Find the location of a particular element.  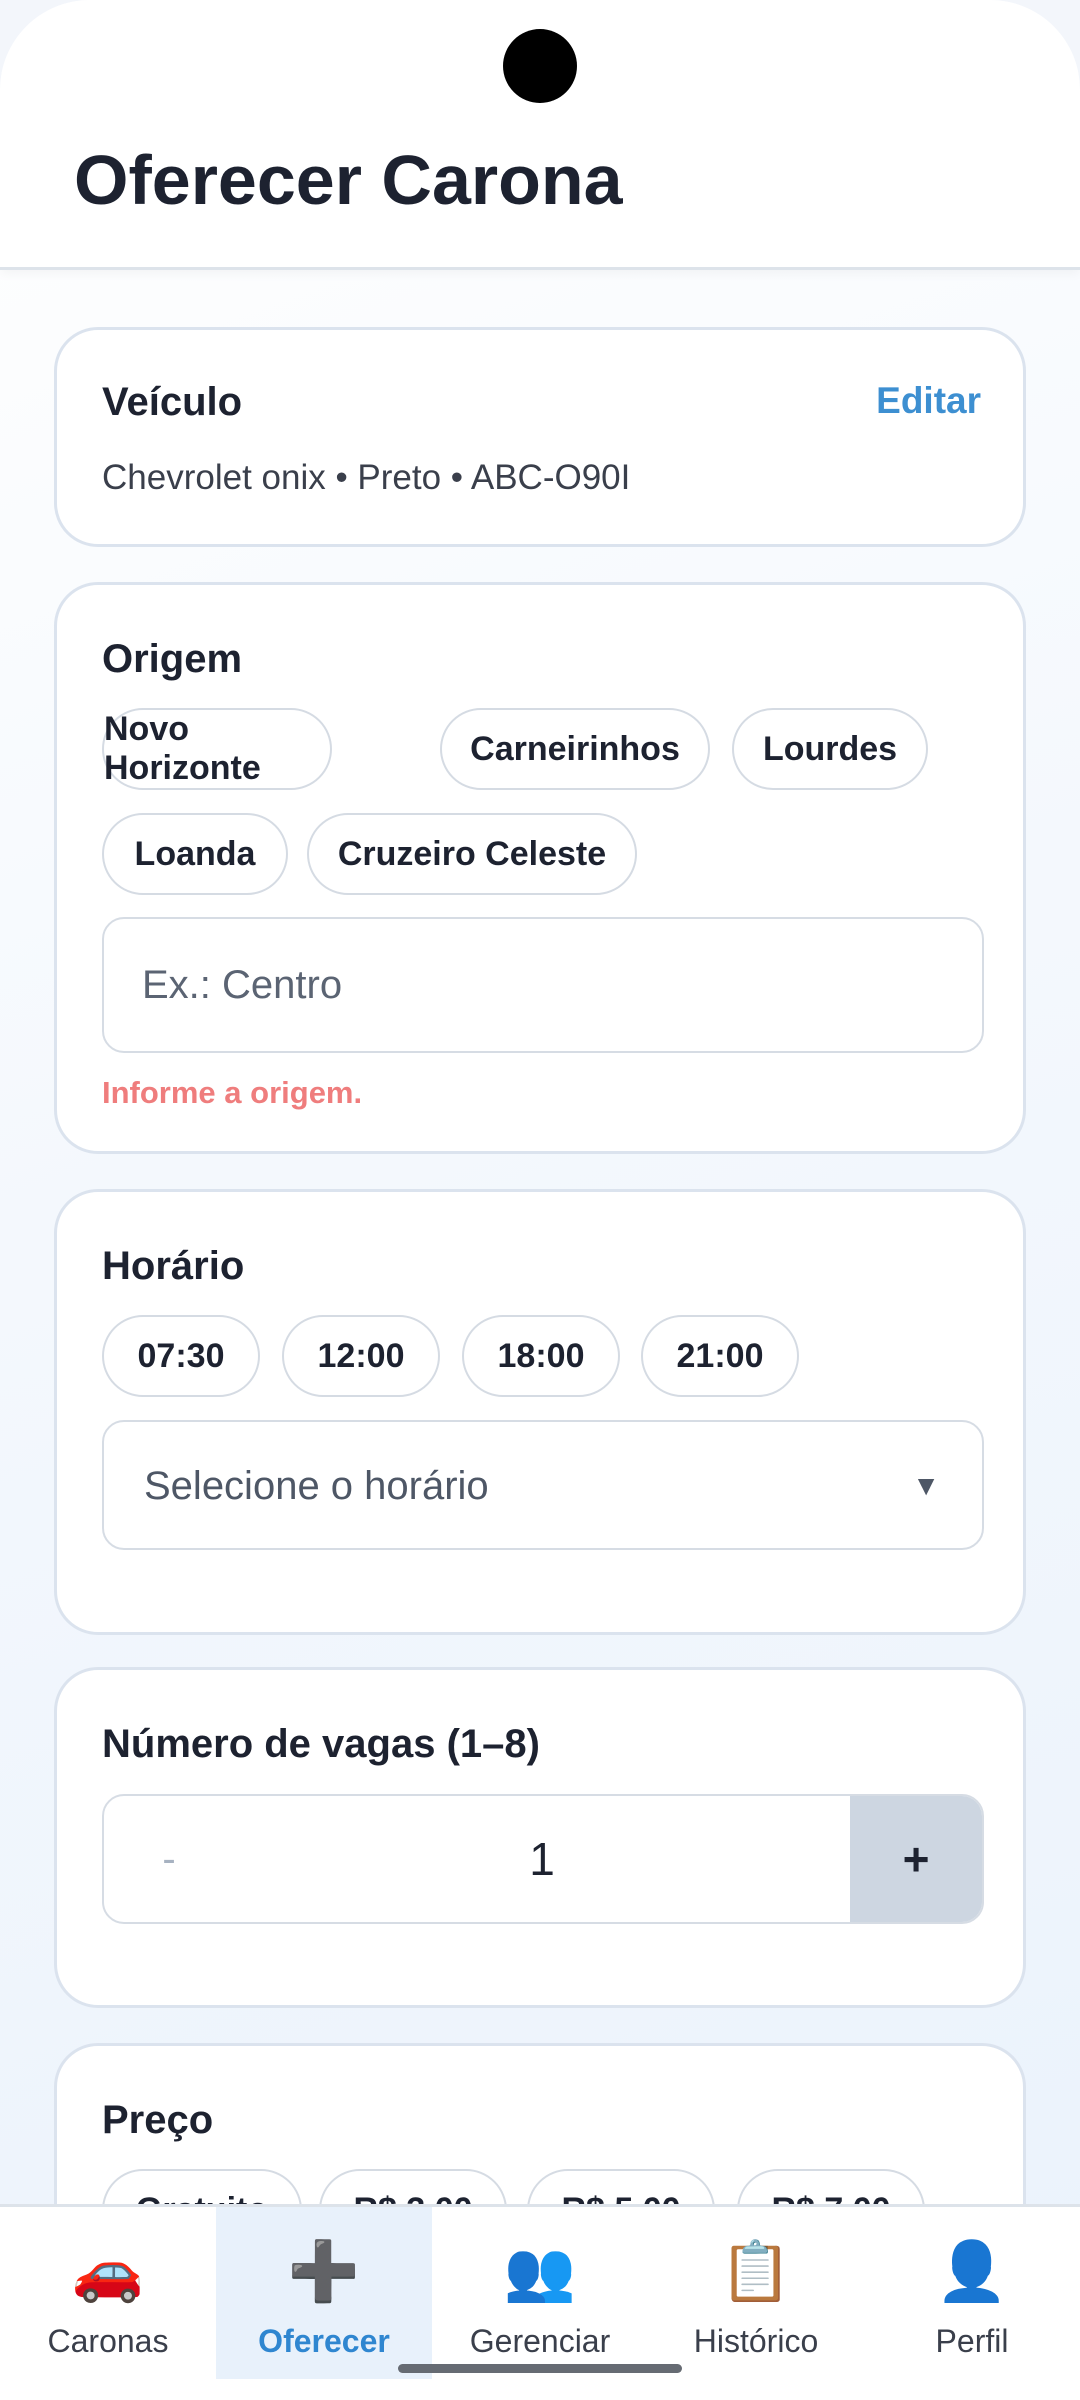

nav-item-oferecer: ➕ Oferecer is located at coordinates (324, 2293).